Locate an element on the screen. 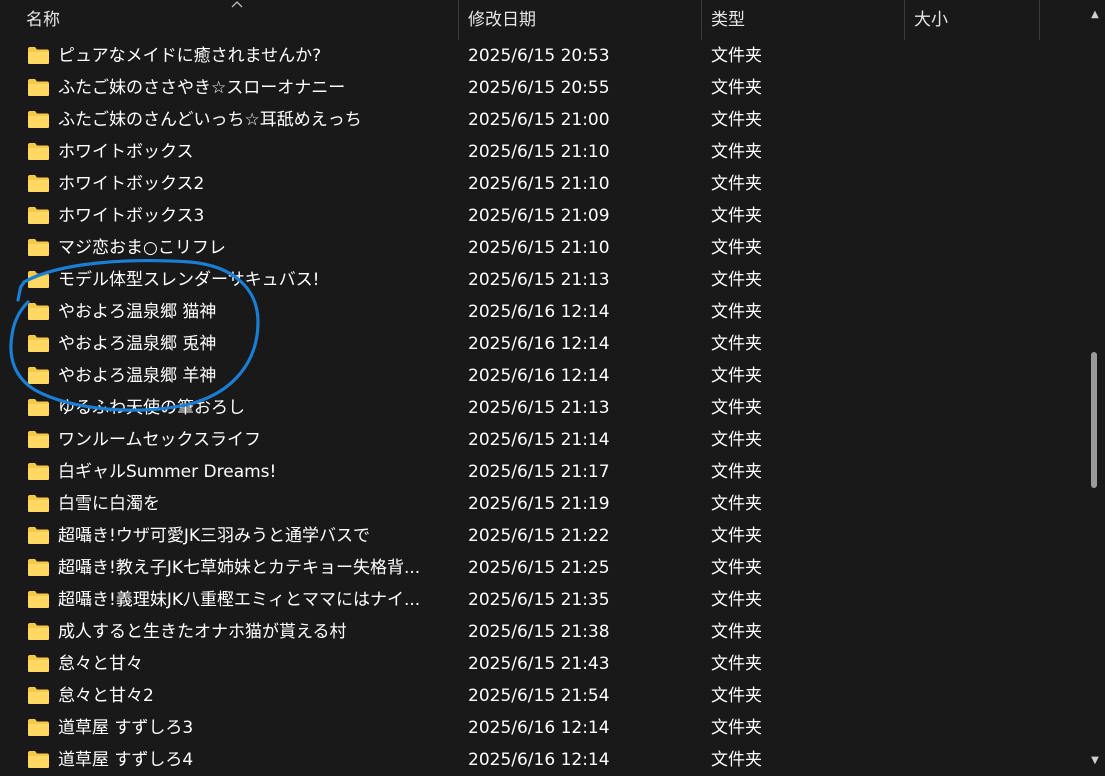  file-row: 超囁き!ウザ可愛JK三羽みうと通学バスで 2025/6/15 21:22 文件夹 is located at coordinates (551, 536).